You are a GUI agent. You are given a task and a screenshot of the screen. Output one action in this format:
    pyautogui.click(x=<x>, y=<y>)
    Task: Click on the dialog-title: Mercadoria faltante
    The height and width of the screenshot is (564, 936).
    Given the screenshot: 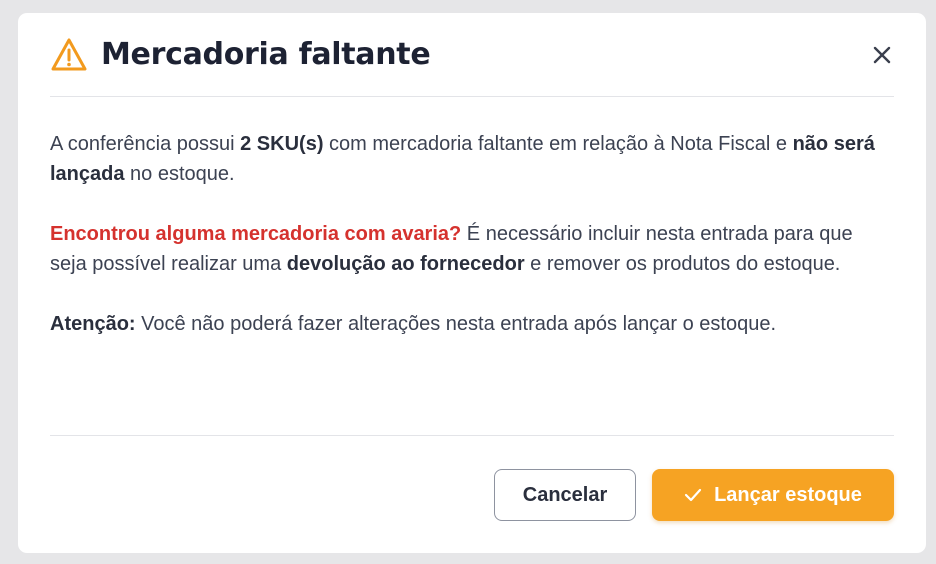 What is the action you would take?
    pyautogui.click(x=266, y=54)
    